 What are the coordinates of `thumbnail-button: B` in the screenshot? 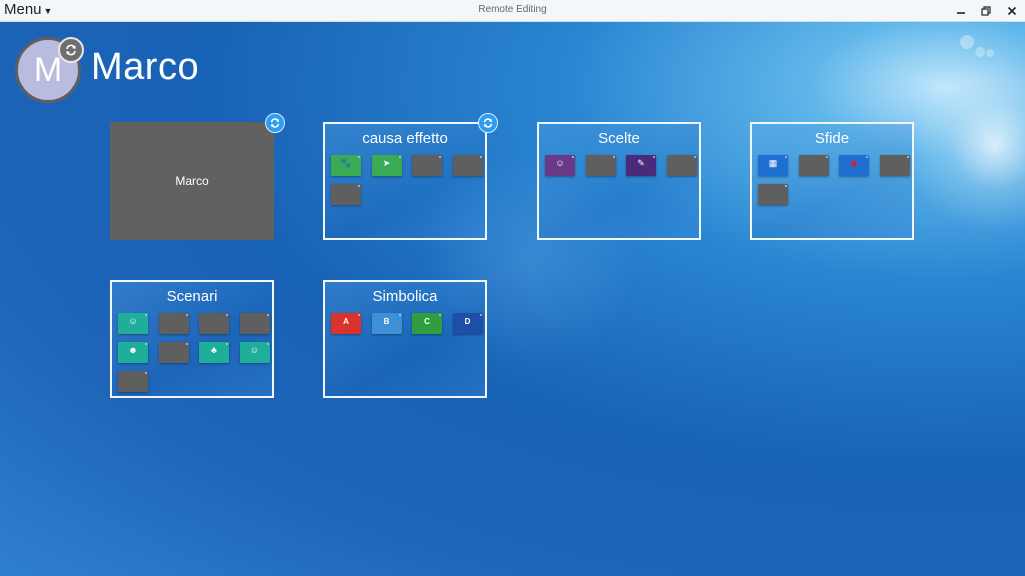 It's located at (386, 323).